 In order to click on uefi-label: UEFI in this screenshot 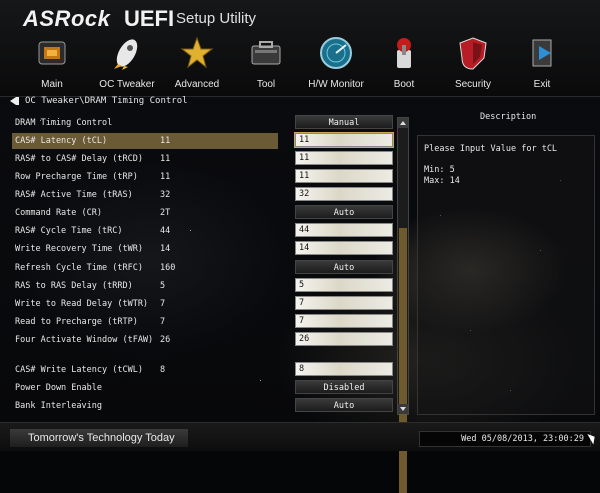, I will do `click(149, 18)`.